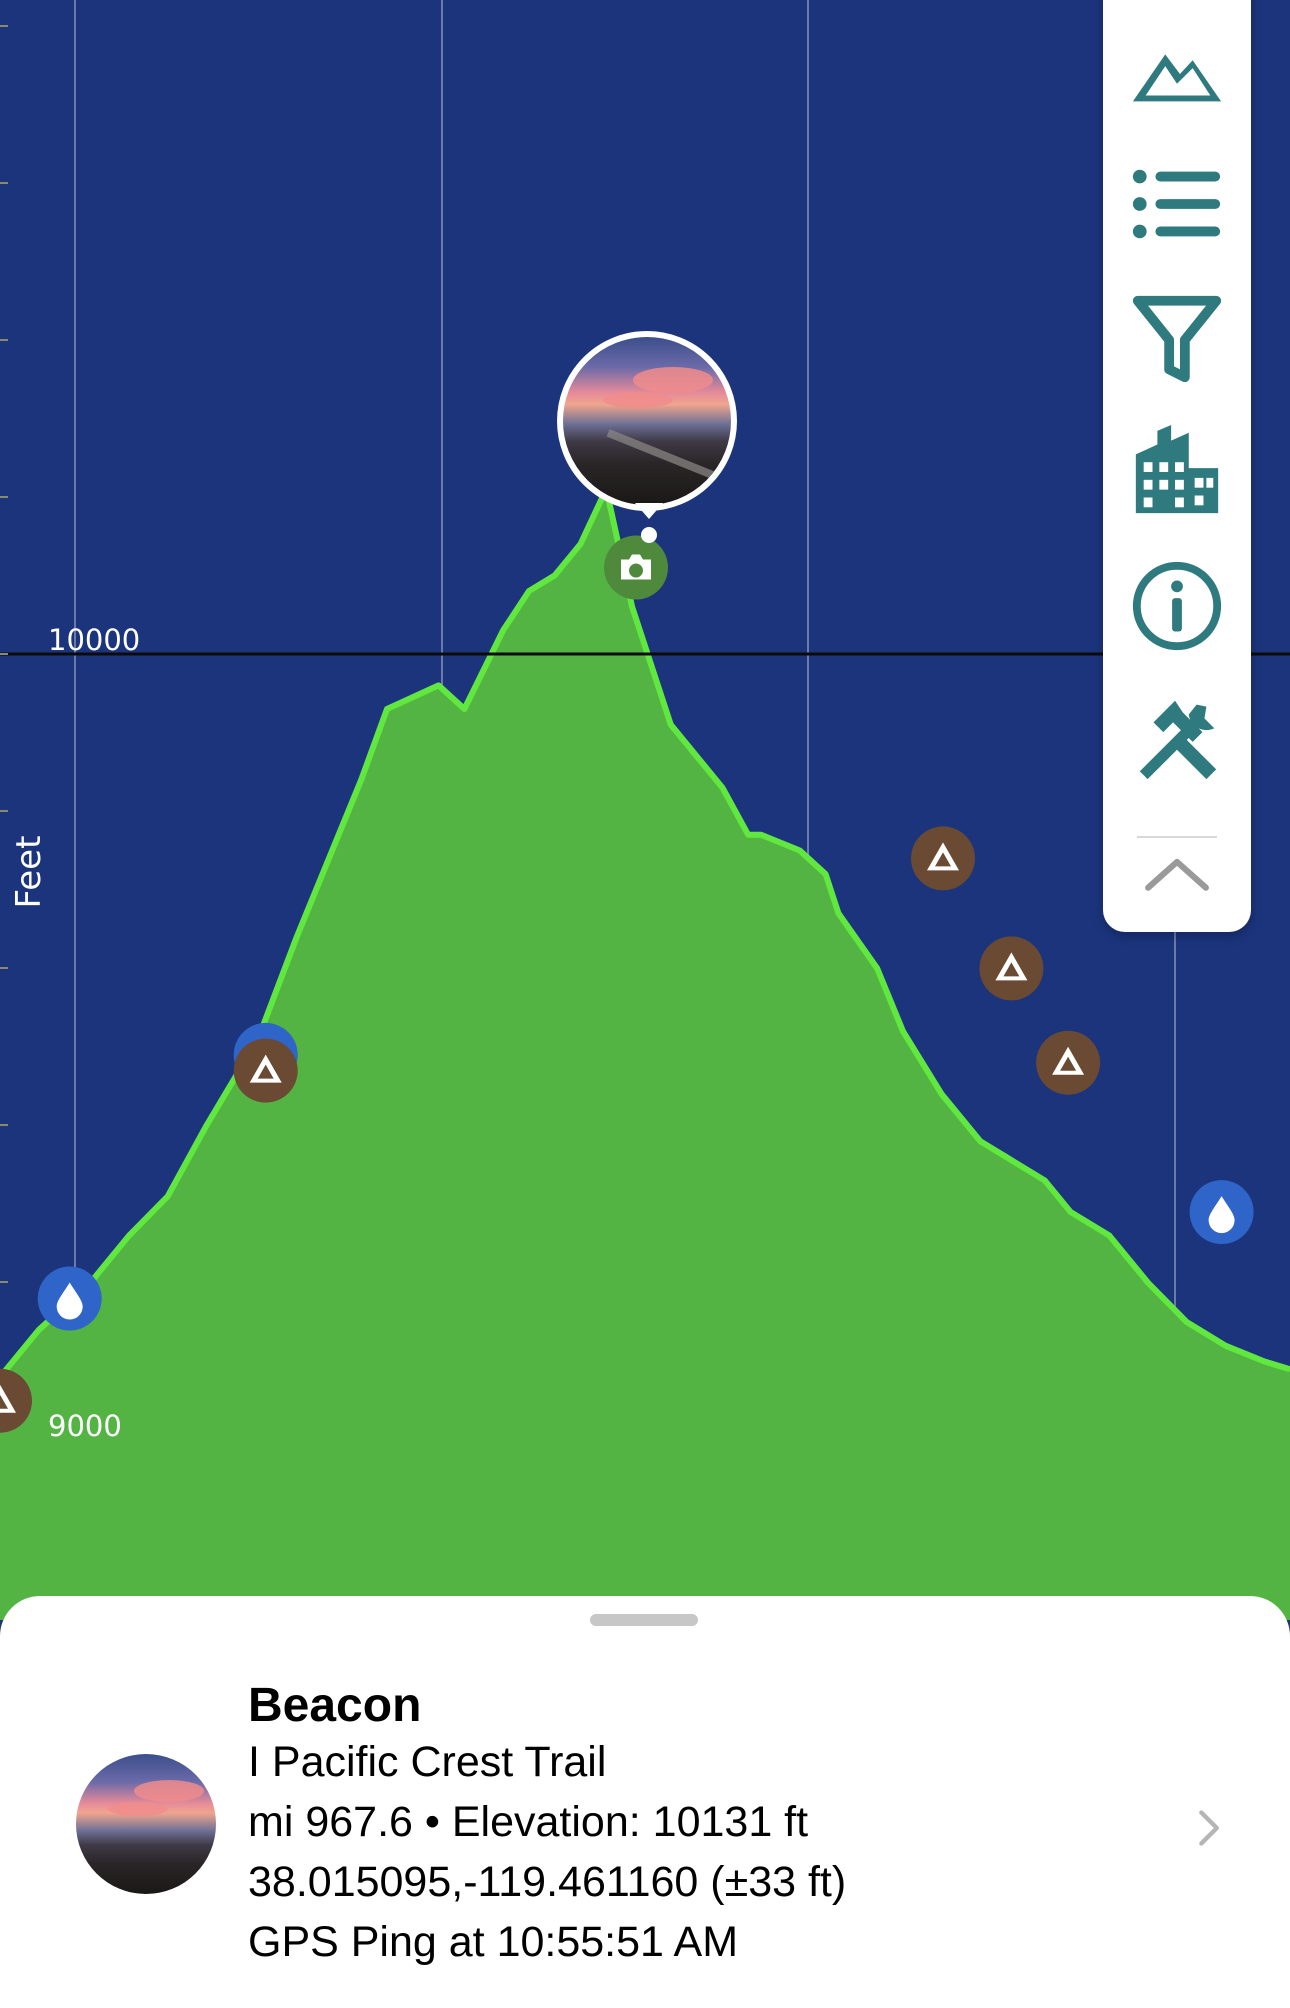 The image size is (1290, 2008). What do you see at coordinates (1177, 469) in the screenshot?
I see `buildings-icon` at bounding box center [1177, 469].